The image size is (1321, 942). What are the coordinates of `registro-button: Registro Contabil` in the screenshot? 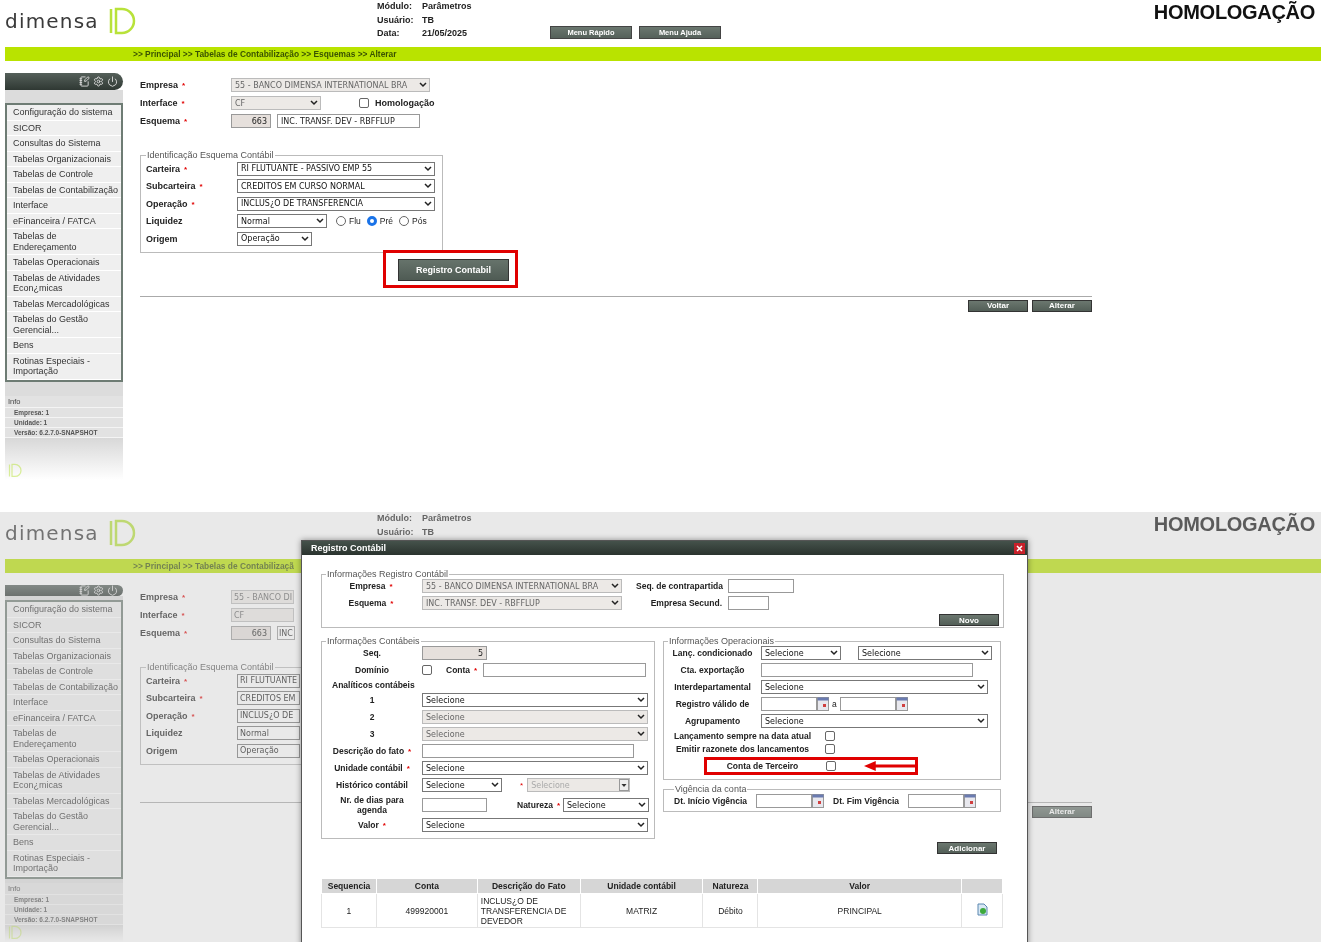 It's located at (453, 269).